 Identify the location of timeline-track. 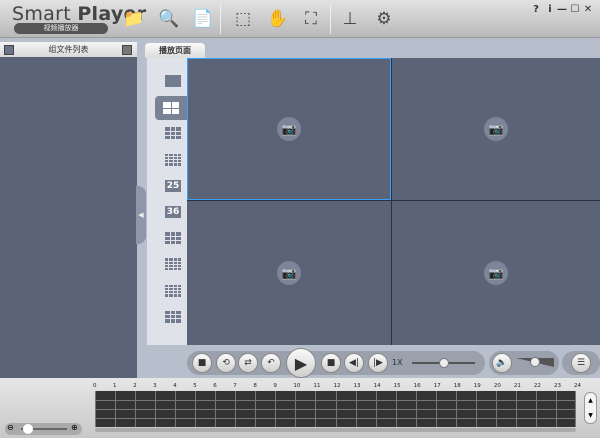
(335, 409).